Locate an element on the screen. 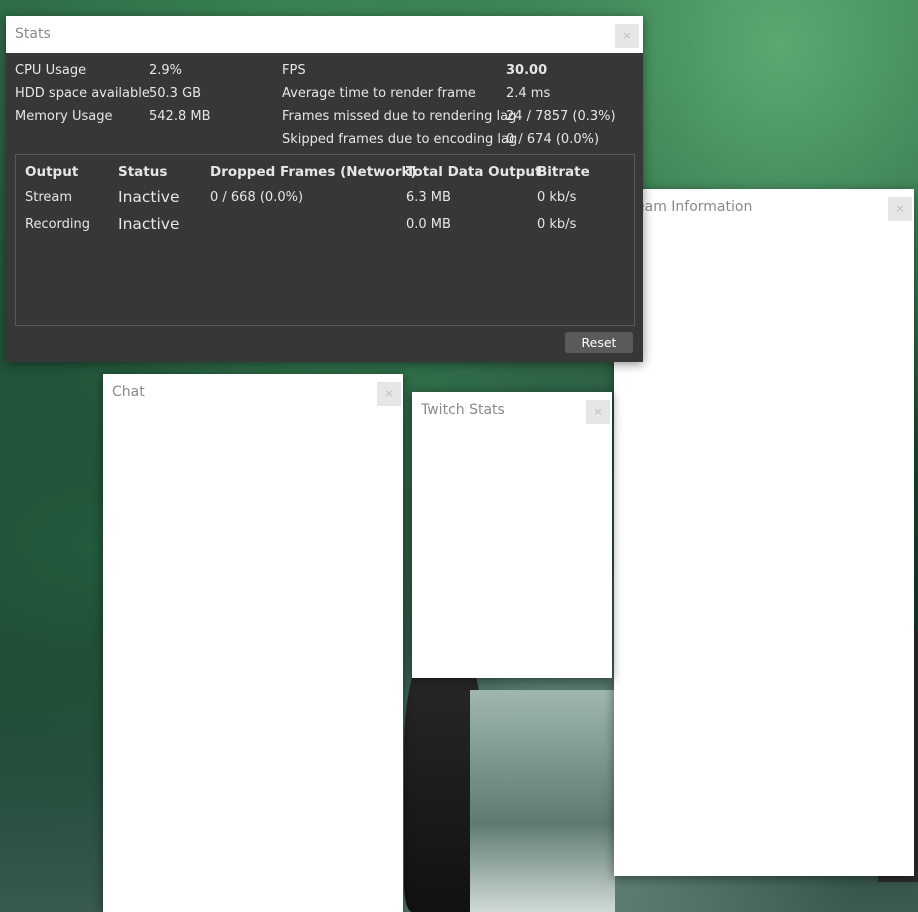 This screenshot has width=918, height=912. header-total-data-output: Total Data Output is located at coordinates (474, 172).